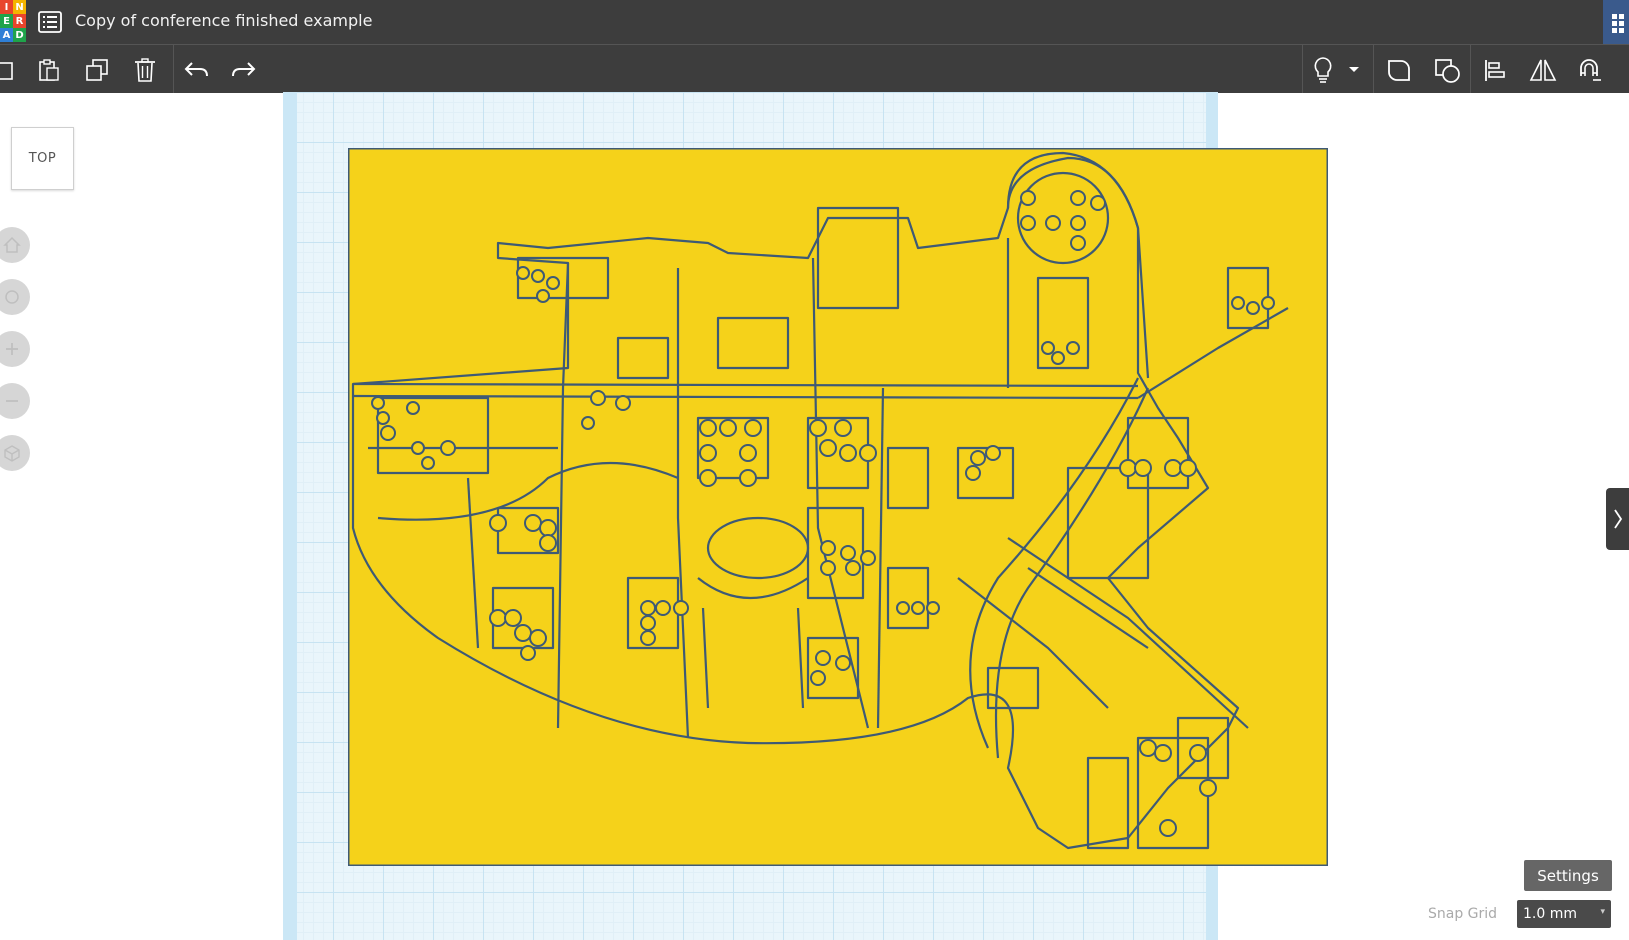 This screenshot has width=1629, height=940. Describe the element at coordinates (6, 21) in the screenshot. I see `logo-letter: E` at that location.